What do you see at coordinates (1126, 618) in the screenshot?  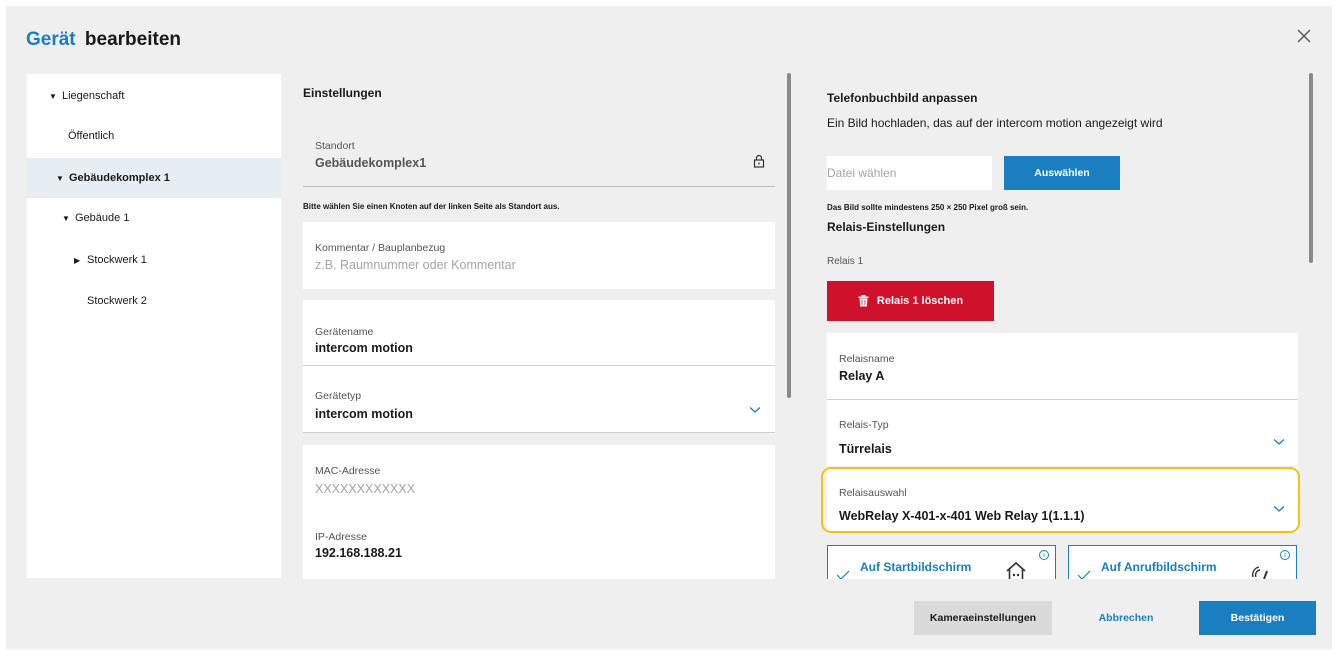 I see `cancel-button: Abbrechen` at bounding box center [1126, 618].